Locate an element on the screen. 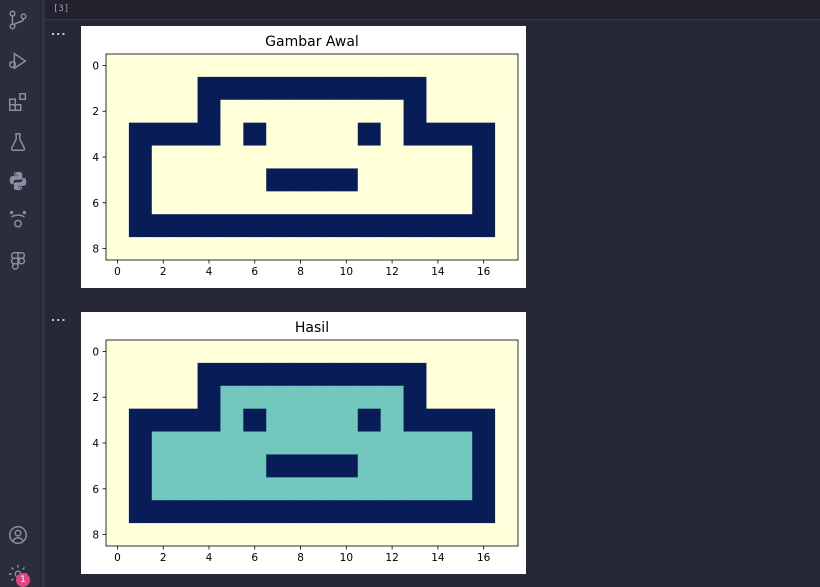 The width and height of the screenshot is (820, 587). testing-icon is located at coordinates (18, 142).